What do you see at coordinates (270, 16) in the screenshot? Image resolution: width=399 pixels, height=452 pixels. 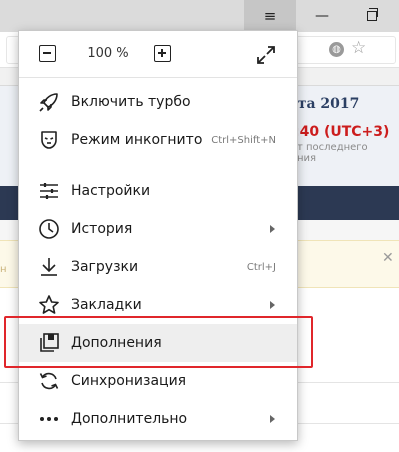 I see `browser-menu-button: ≡` at bounding box center [270, 16].